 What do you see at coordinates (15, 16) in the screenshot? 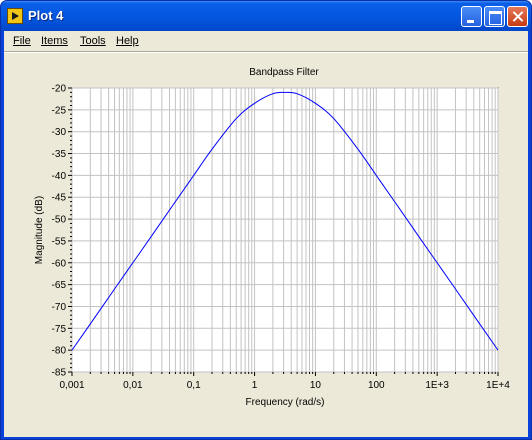
I see `labview-app-icon` at bounding box center [15, 16].